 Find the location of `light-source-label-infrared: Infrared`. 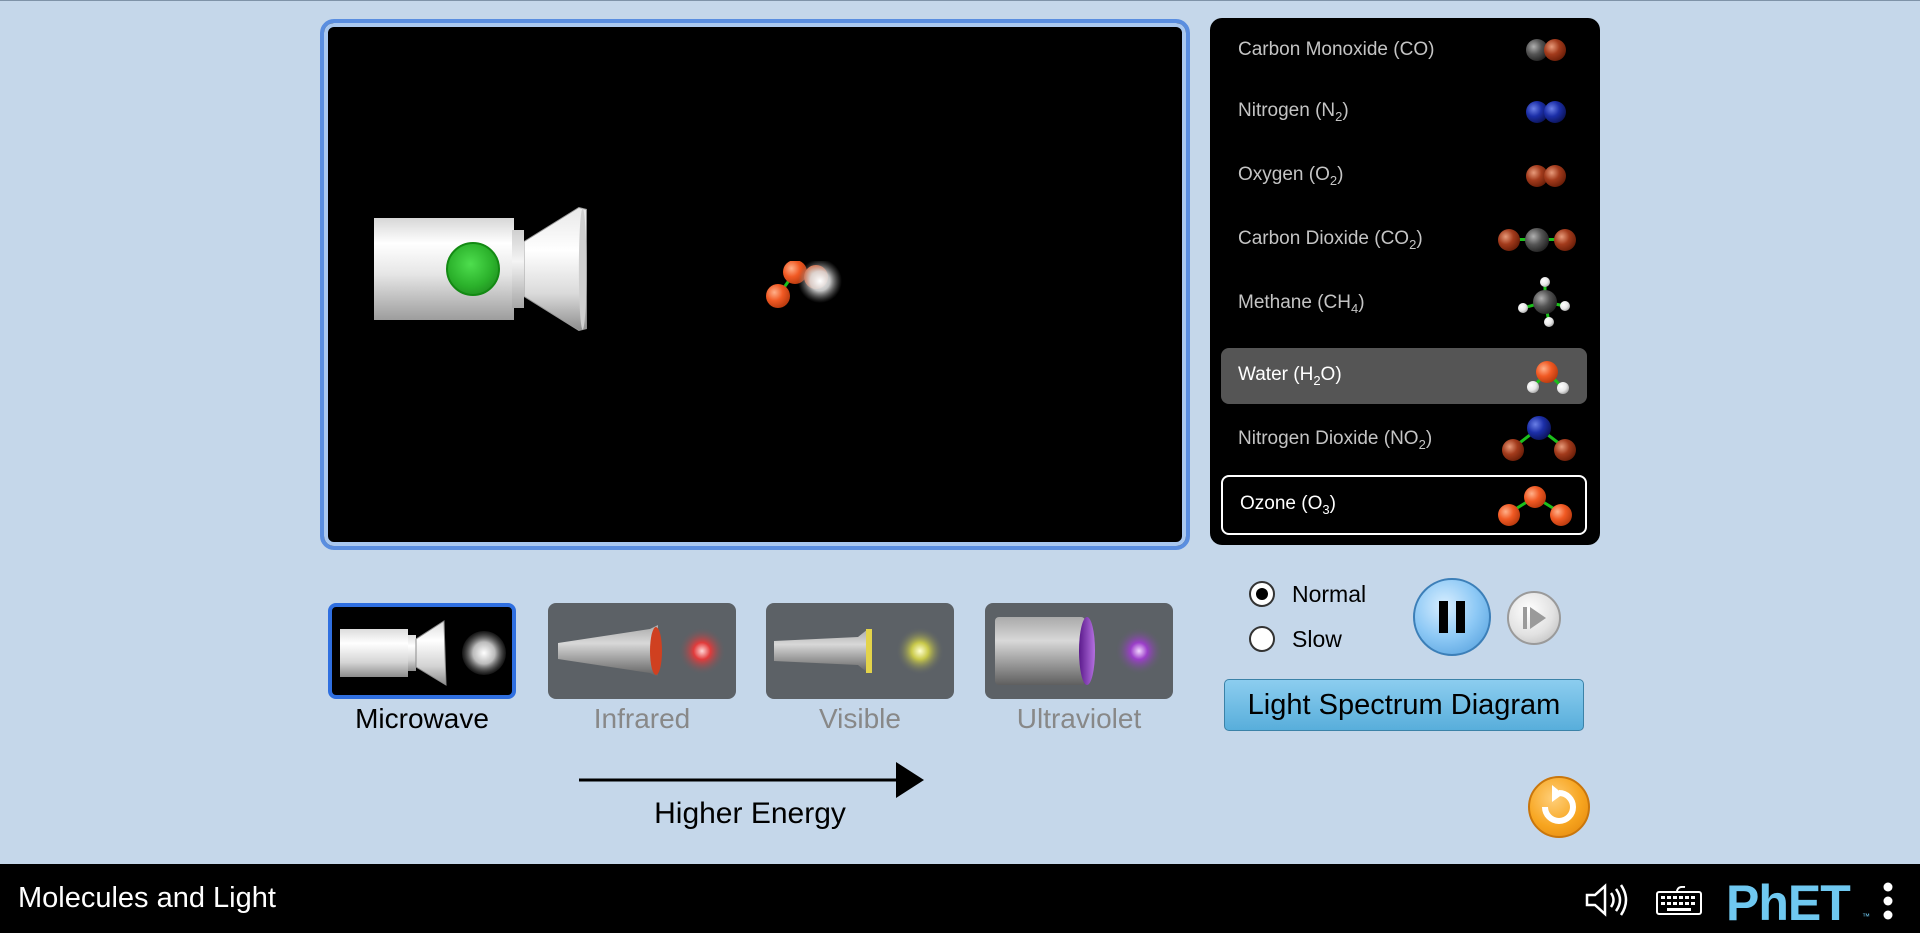

light-source-label-infrared: Infrared is located at coordinates (642, 718).